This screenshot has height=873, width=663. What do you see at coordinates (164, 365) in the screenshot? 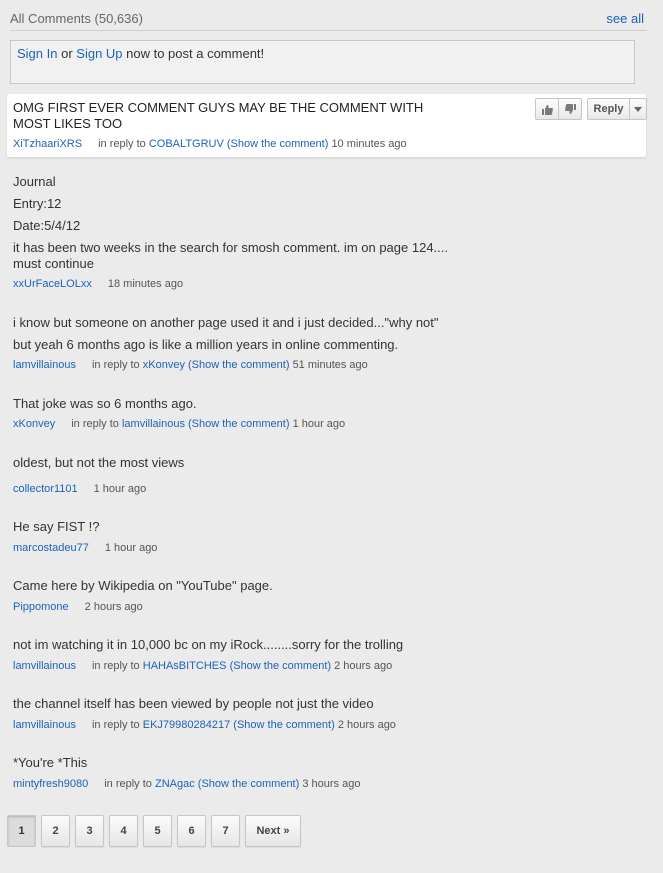
I see `reply-user-link: xKonvey` at bounding box center [164, 365].